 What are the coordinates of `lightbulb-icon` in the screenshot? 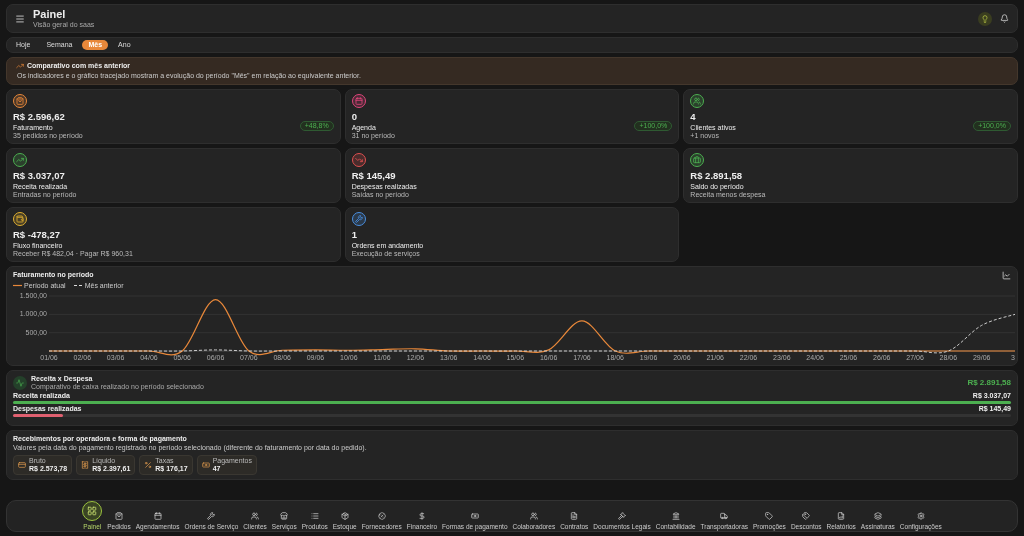 It's located at (985, 18).